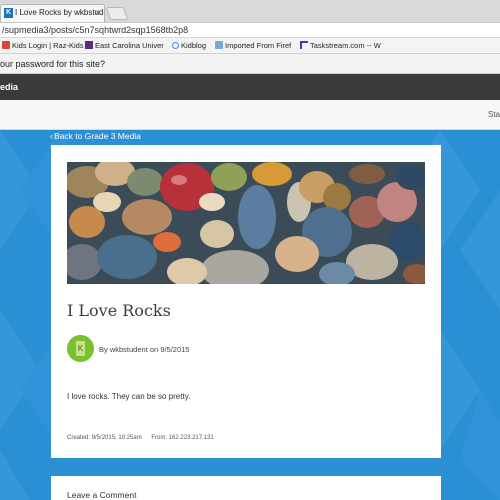  Describe the element at coordinates (53, 64) in the screenshot. I see `infobar-text: our password for this site?` at that location.